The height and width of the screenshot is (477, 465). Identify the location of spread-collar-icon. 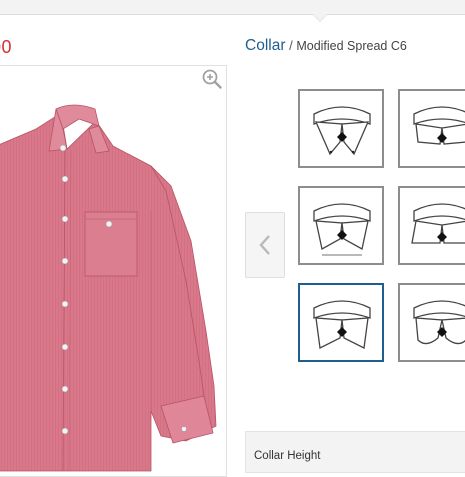
(342, 229).